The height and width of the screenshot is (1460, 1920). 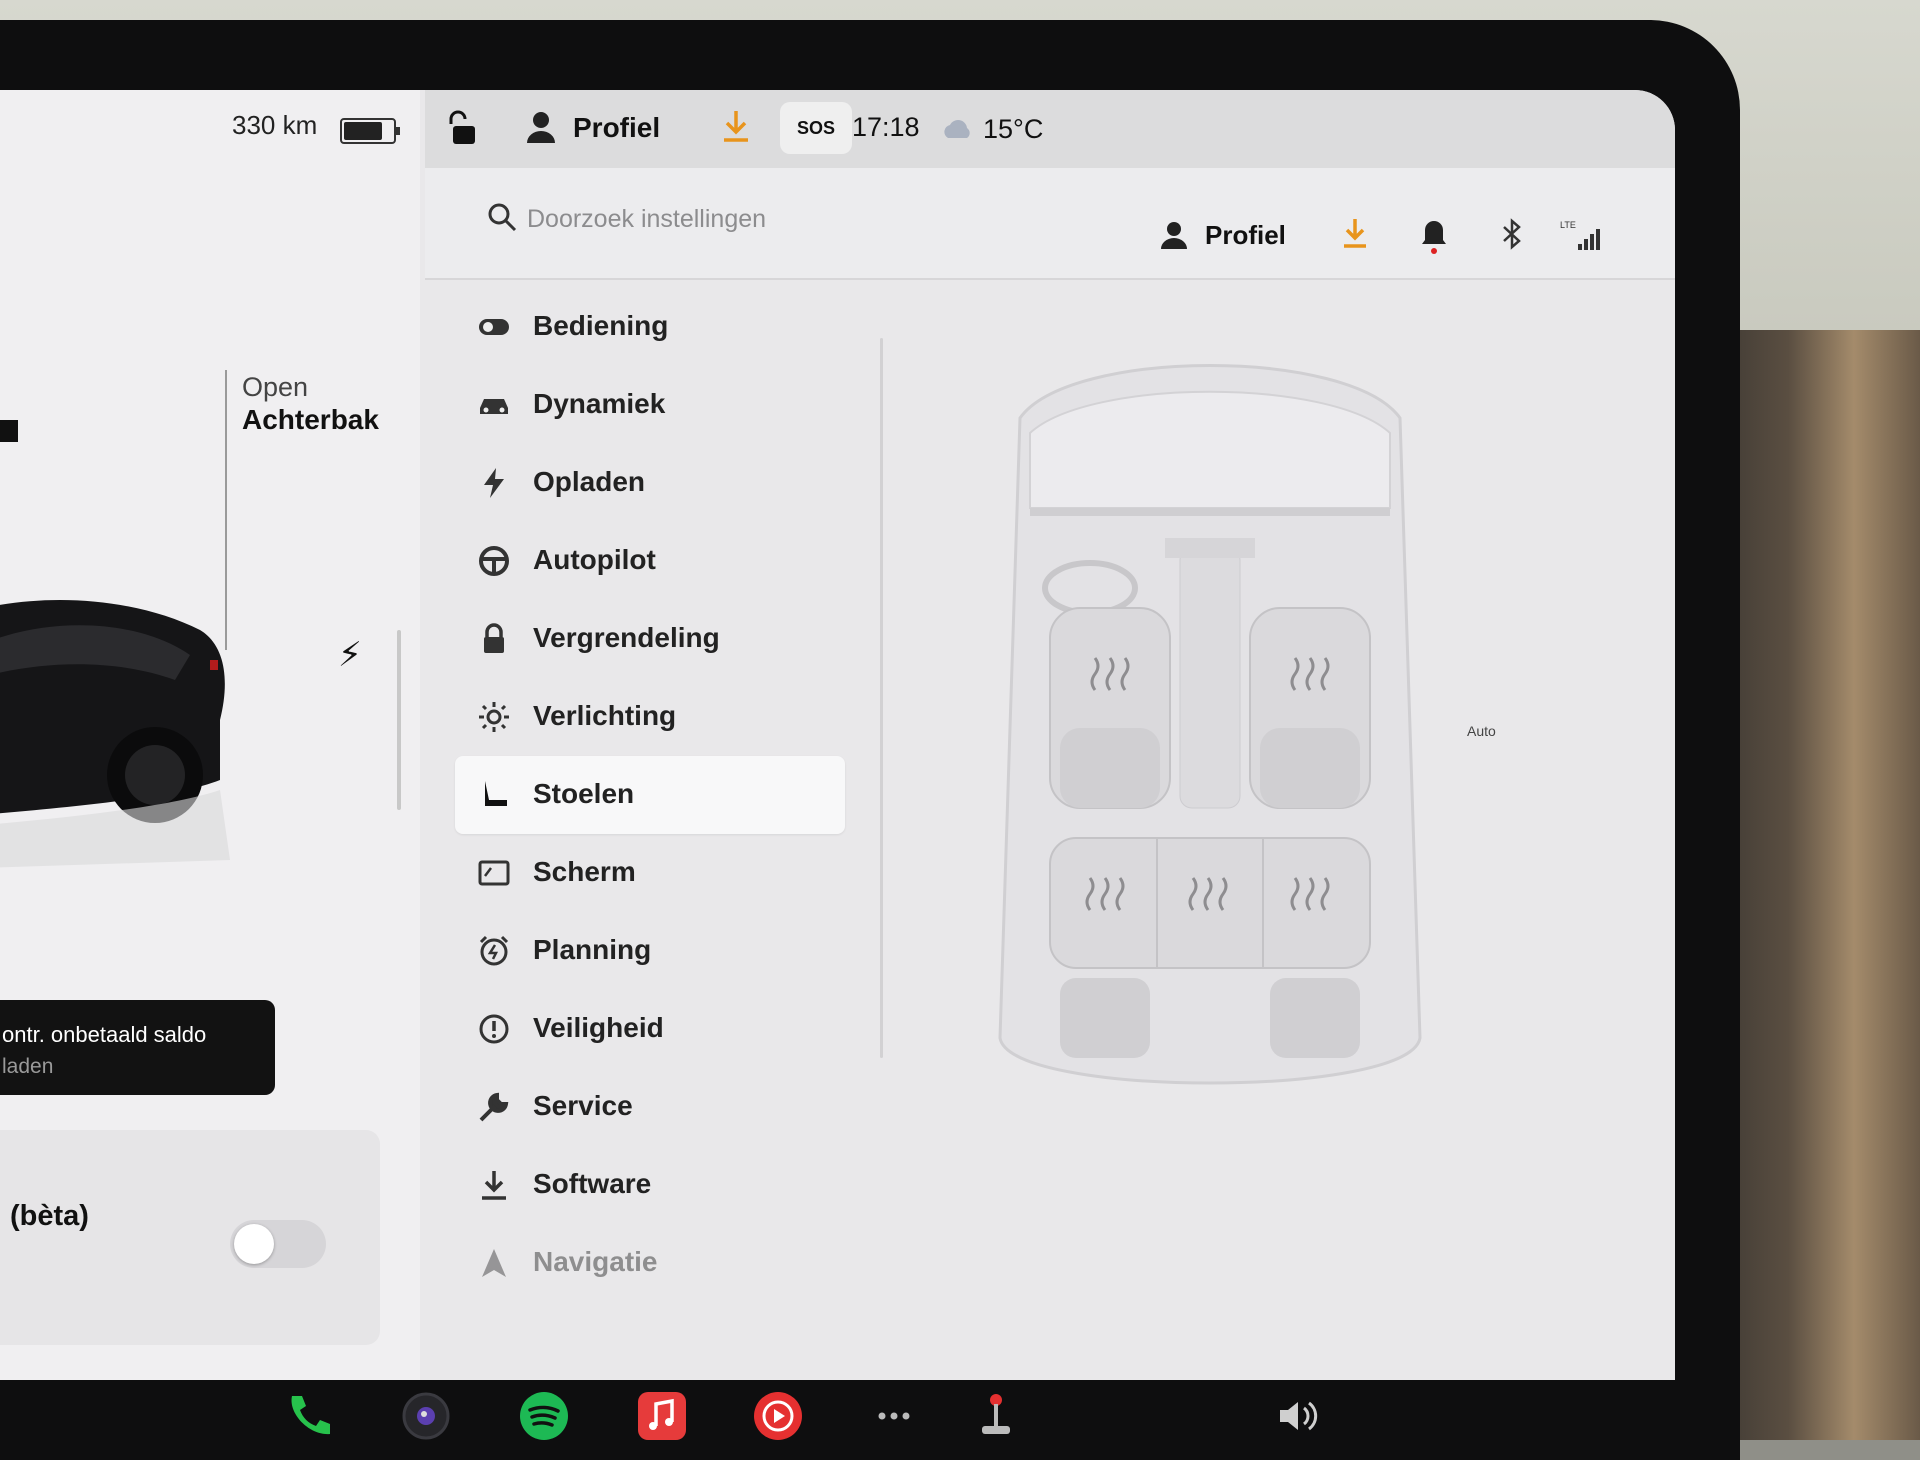 I want to click on toggle-icon, so click(x=494, y=327).